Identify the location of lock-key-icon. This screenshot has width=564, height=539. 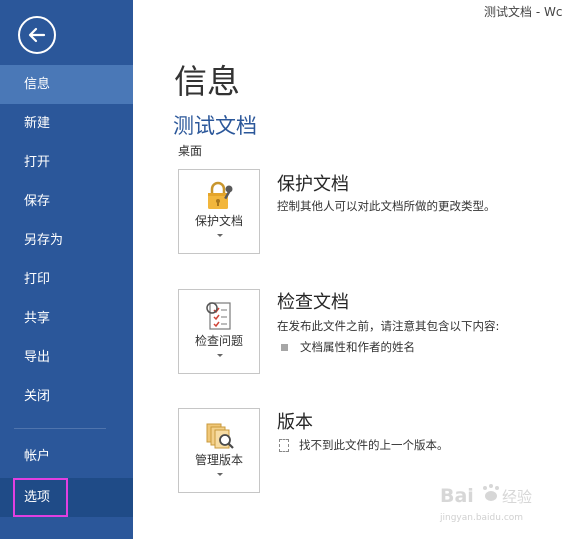
(220, 195).